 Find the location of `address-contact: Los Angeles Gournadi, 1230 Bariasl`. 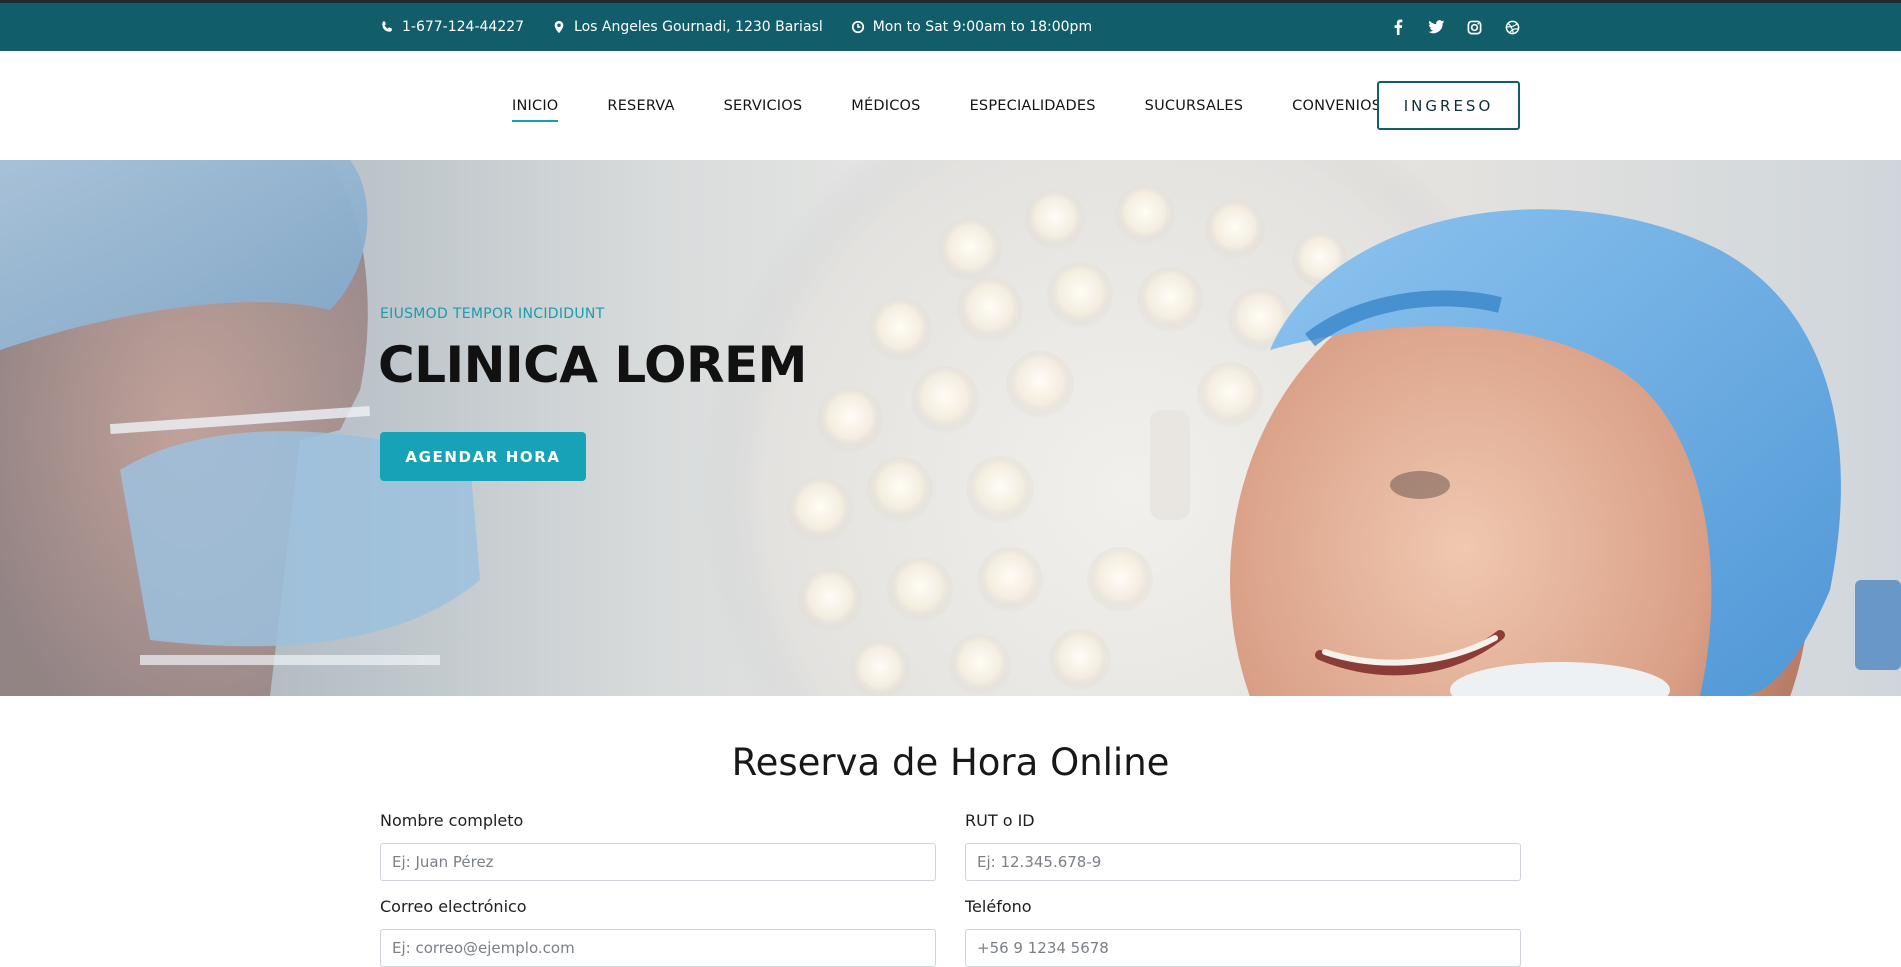

address-contact: Los Angeles Gournadi, 1230 Bariasl is located at coordinates (687, 27).